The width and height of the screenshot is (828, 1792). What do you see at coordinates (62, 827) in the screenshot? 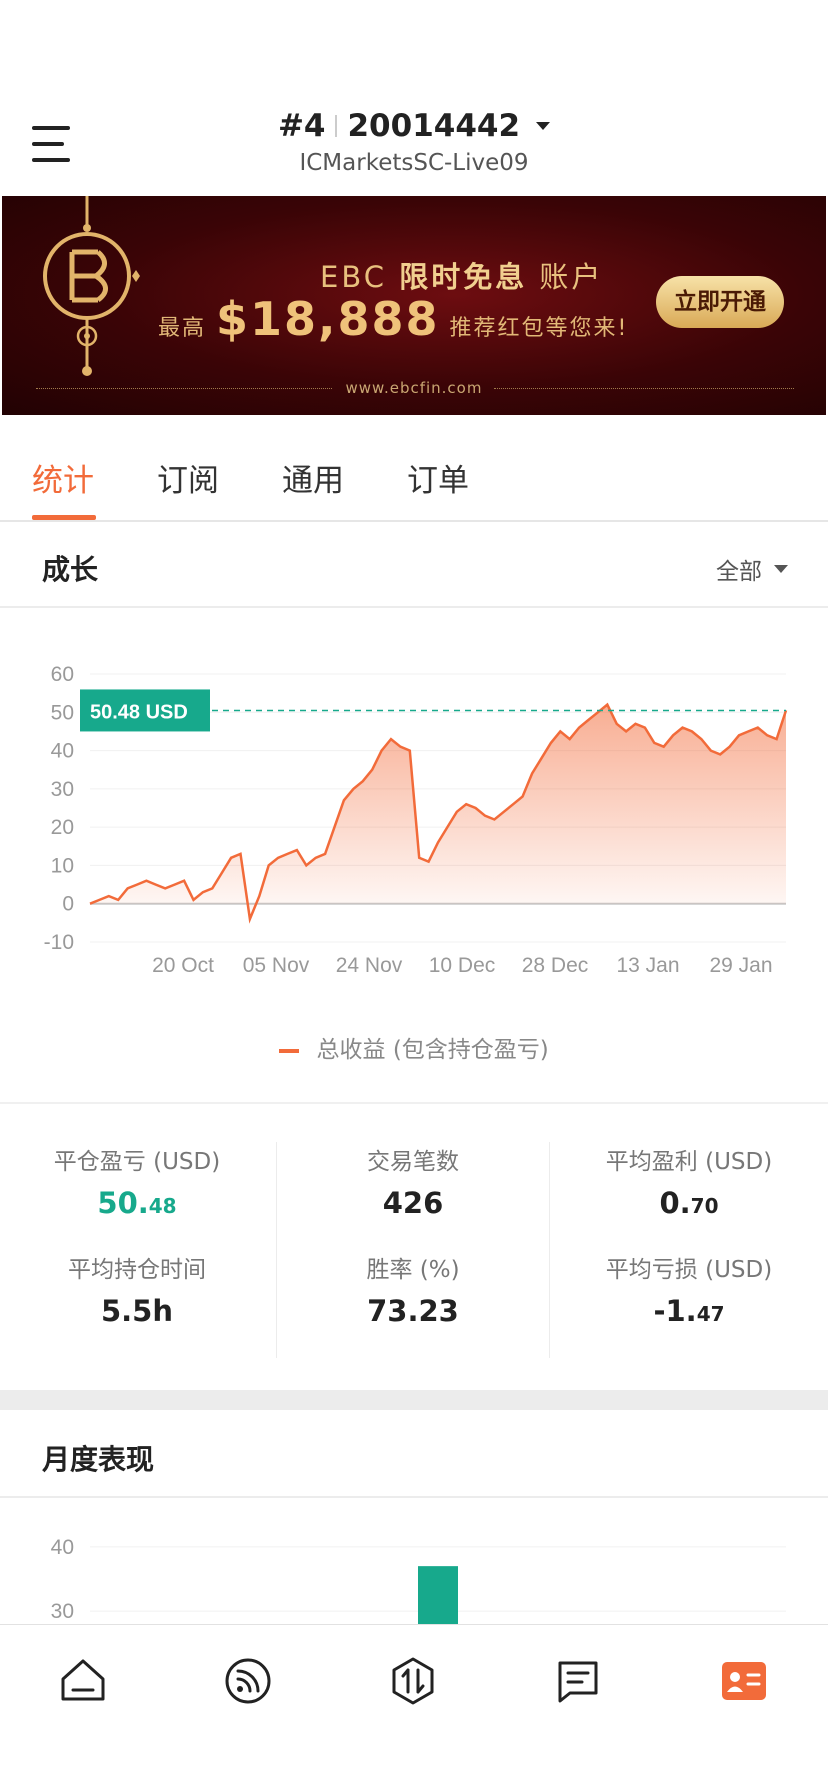
I see `y-tick-label: 20` at bounding box center [62, 827].